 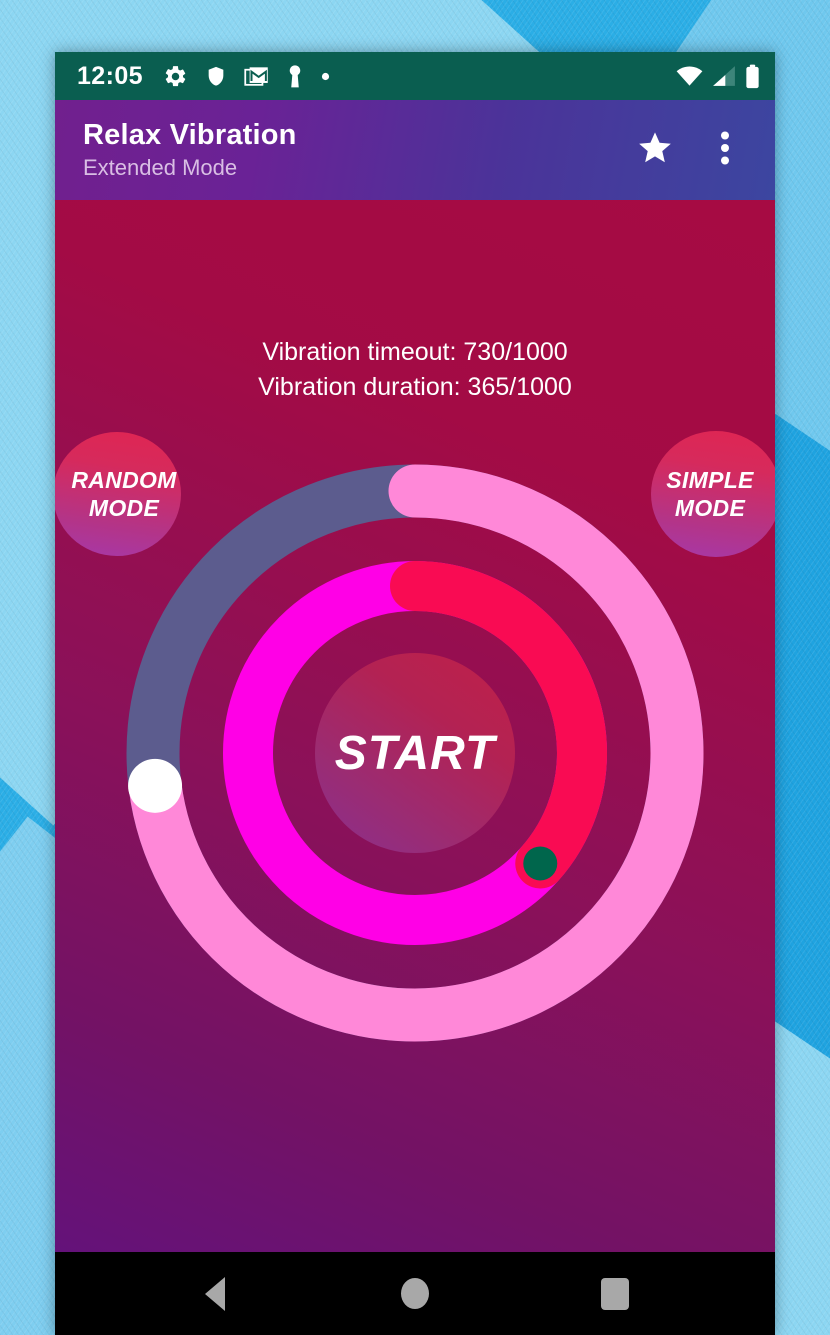 What do you see at coordinates (540, 863) in the screenshot?
I see `inner-dial-thumb` at bounding box center [540, 863].